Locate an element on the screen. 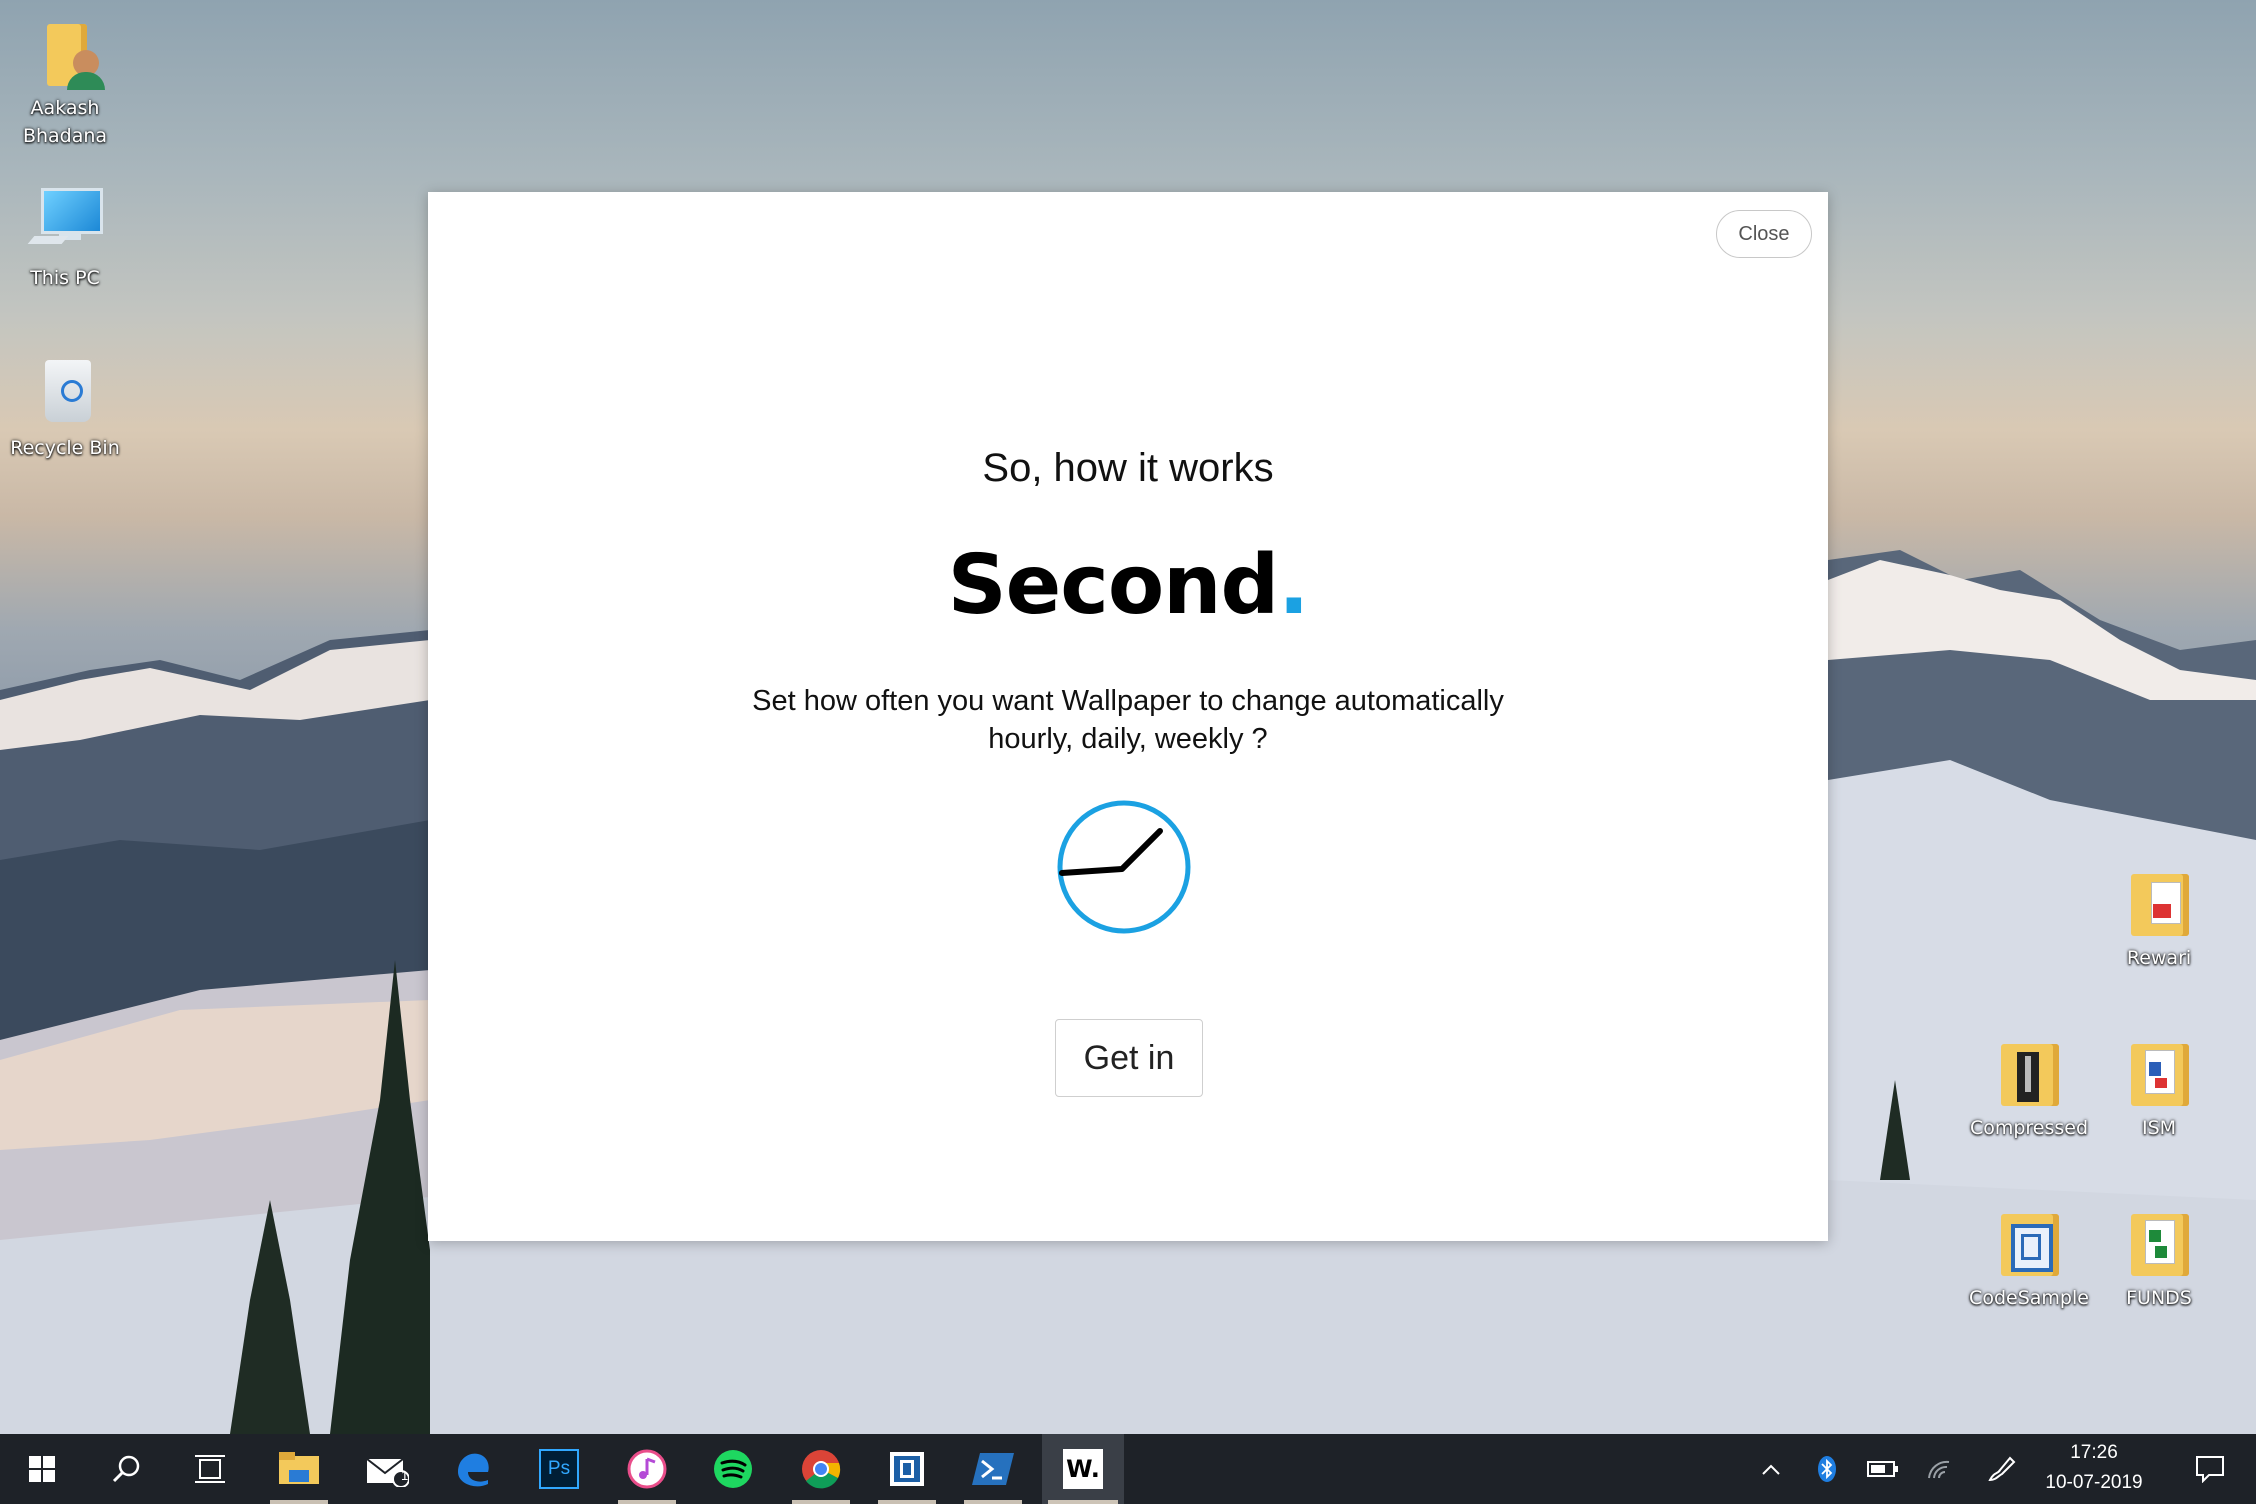 Image resolution: width=2256 pixels, height=1504 pixels. edge-icon is located at coordinates (473, 1470).